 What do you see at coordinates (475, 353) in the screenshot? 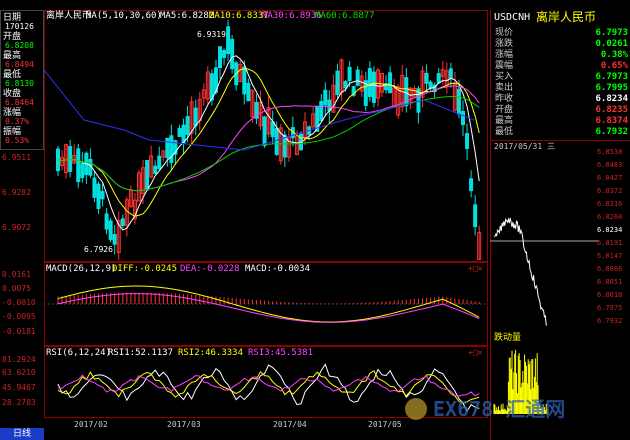
I see `rsi-panel-controls: +□×` at bounding box center [475, 353].